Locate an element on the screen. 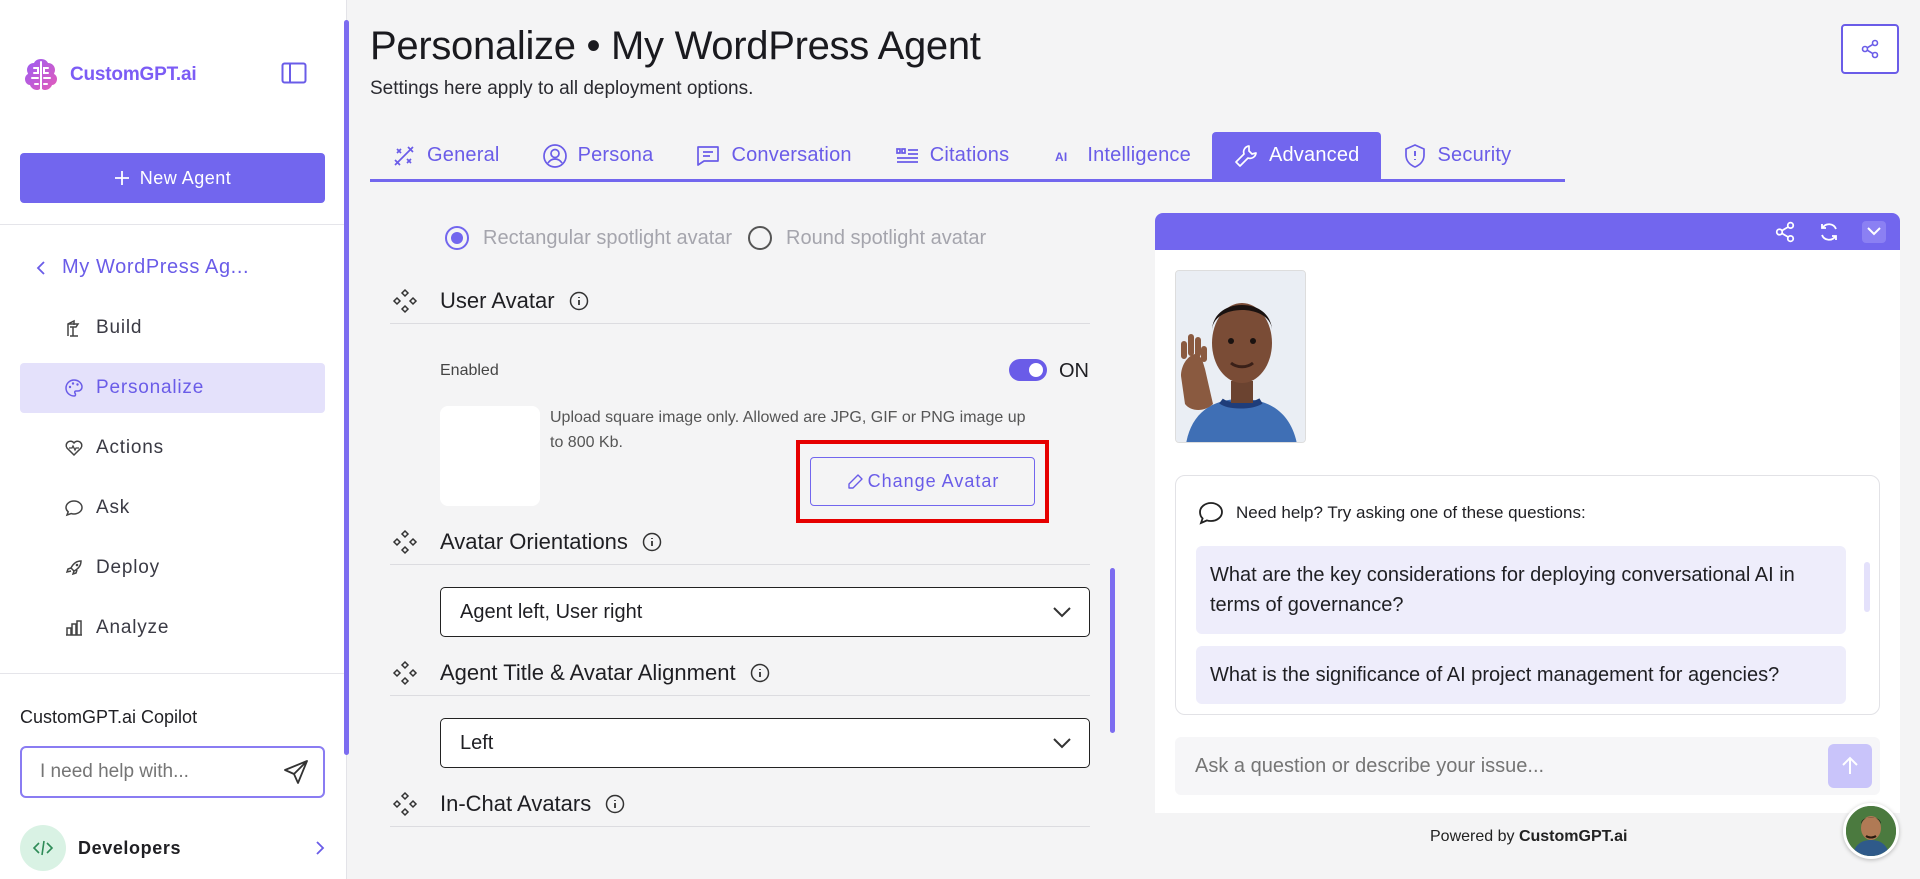  collapse-button is located at coordinates (1874, 231).